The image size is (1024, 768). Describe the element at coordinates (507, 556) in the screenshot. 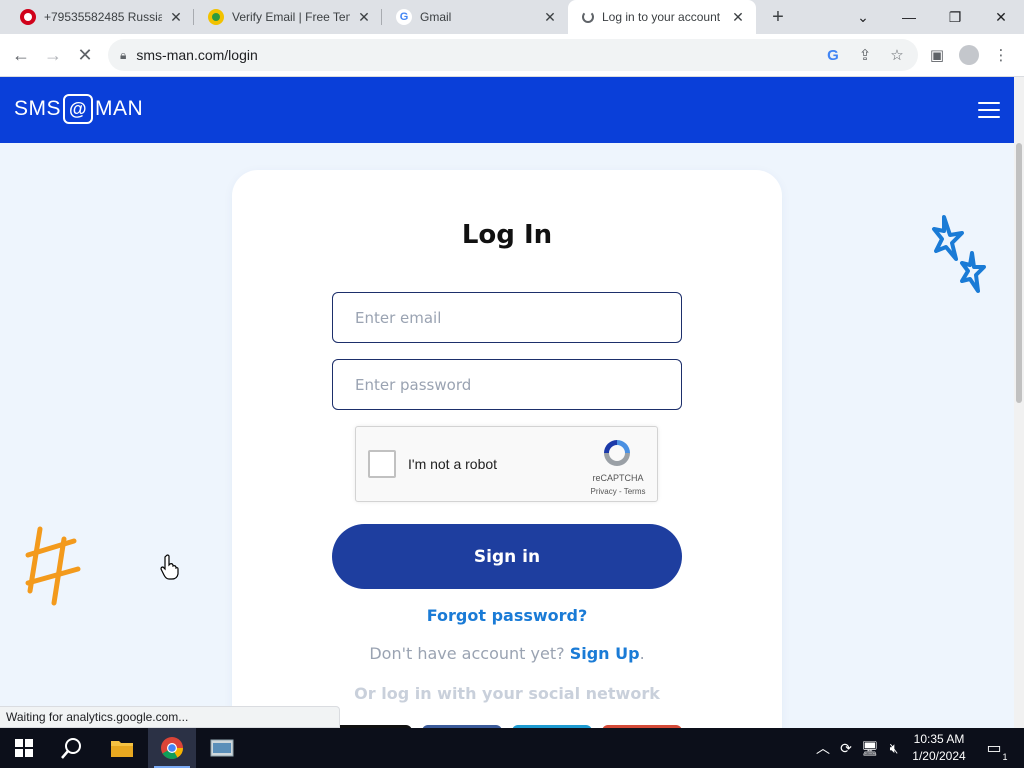

I see `sign-in-button: Sign in` at that location.